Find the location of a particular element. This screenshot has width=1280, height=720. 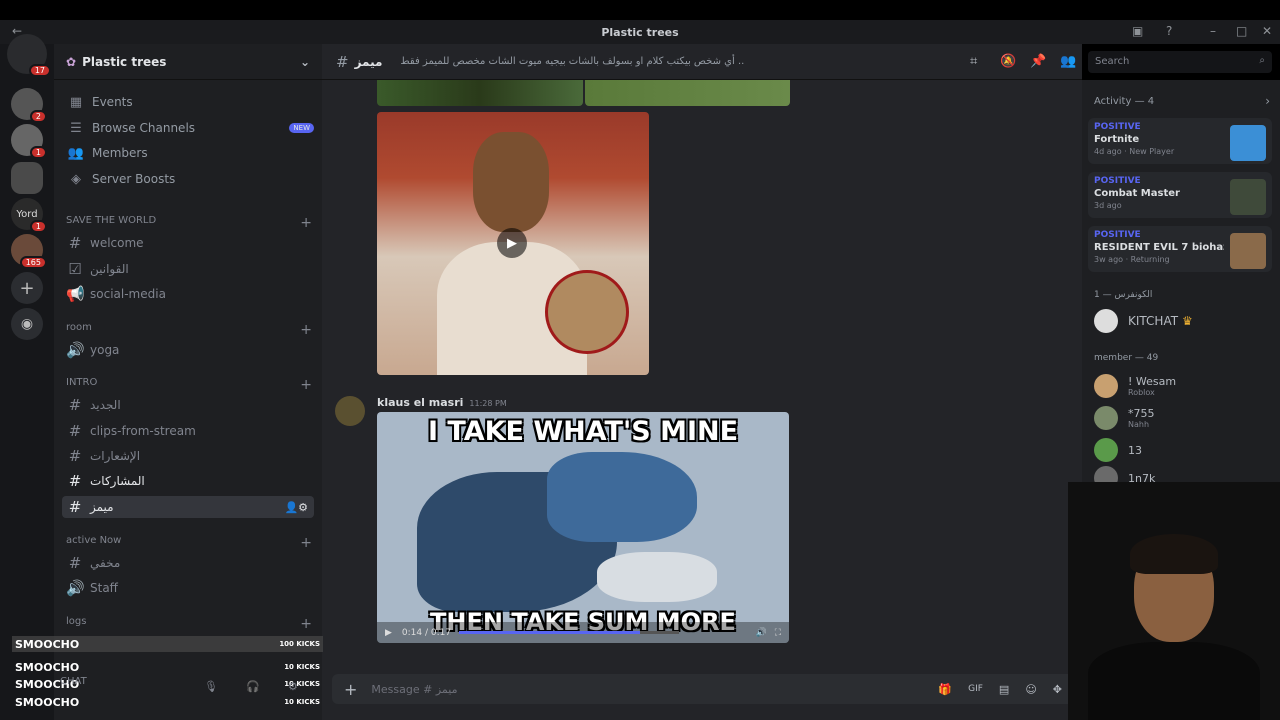

server-icon-active is located at coordinates (27, 178).